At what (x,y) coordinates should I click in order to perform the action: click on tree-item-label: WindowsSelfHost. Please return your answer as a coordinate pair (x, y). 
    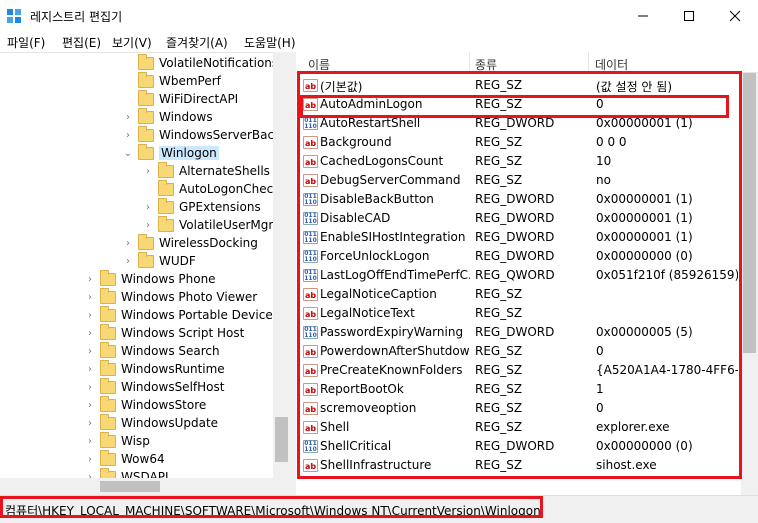
    Looking at the image, I should click on (173, 387).